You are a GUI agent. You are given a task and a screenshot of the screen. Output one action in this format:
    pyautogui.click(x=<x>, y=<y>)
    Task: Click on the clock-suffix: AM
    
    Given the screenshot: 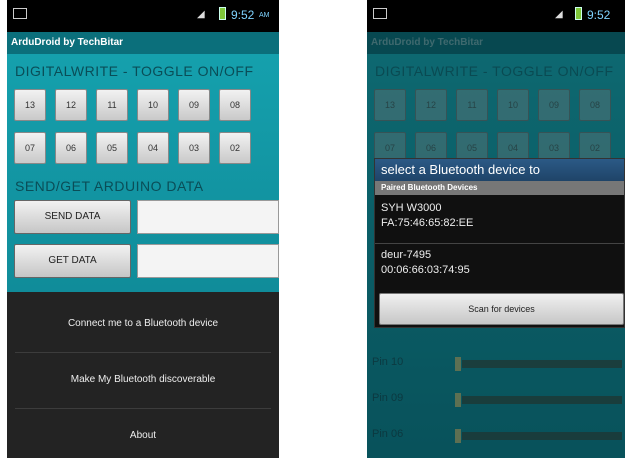 What is the action you would take?
    pyautogui.click(x=264, y=15)
    